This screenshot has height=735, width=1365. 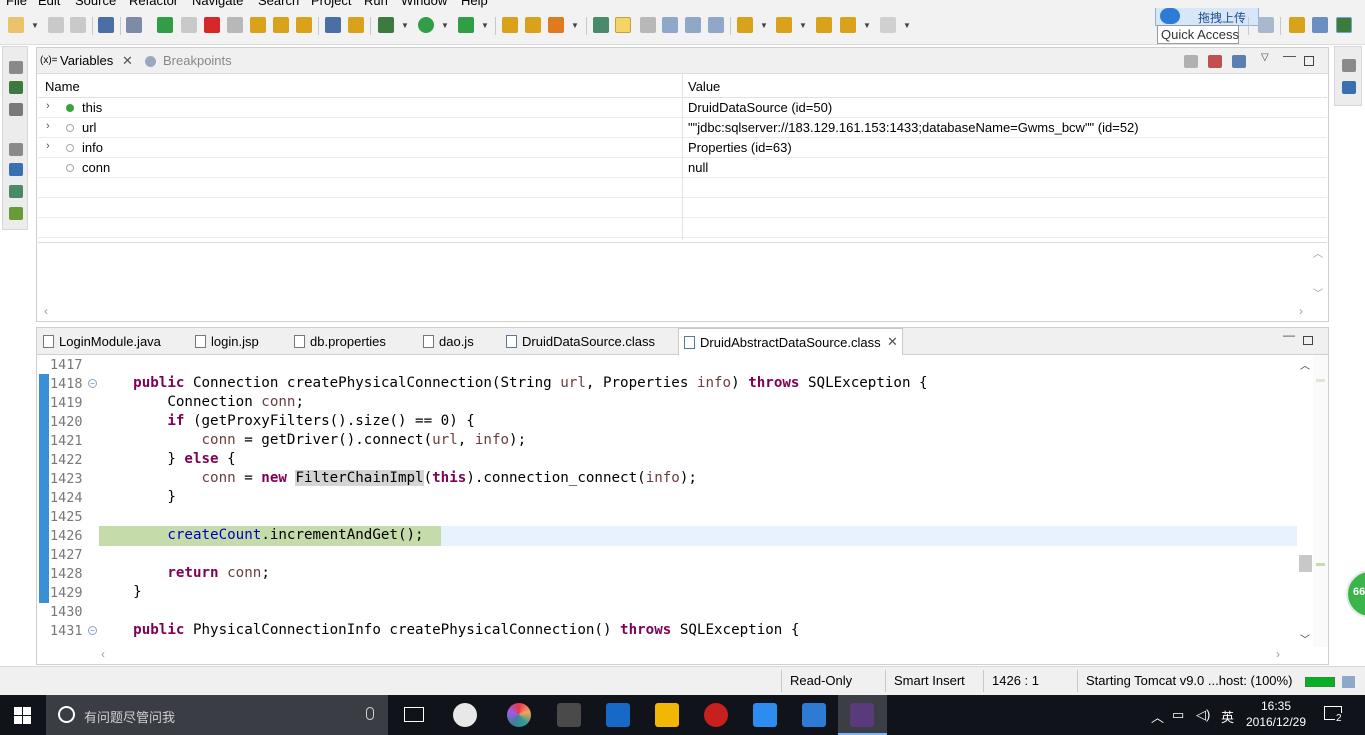 I want to click on use-step-filters-icon, so click(x=356, y=25).